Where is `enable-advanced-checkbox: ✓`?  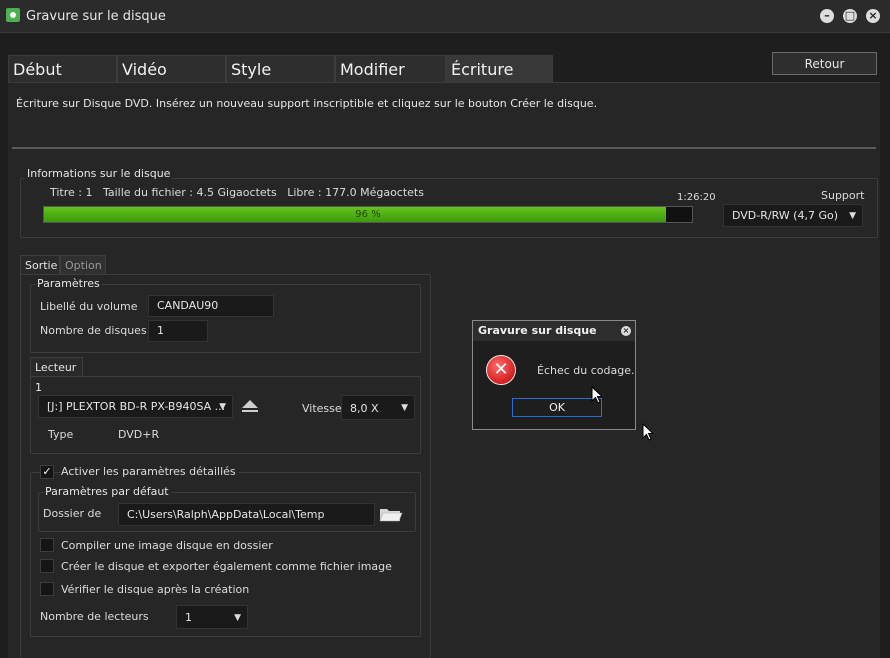 enable-advanced-checkbox: ✓ is located at coordinates (47, 472).